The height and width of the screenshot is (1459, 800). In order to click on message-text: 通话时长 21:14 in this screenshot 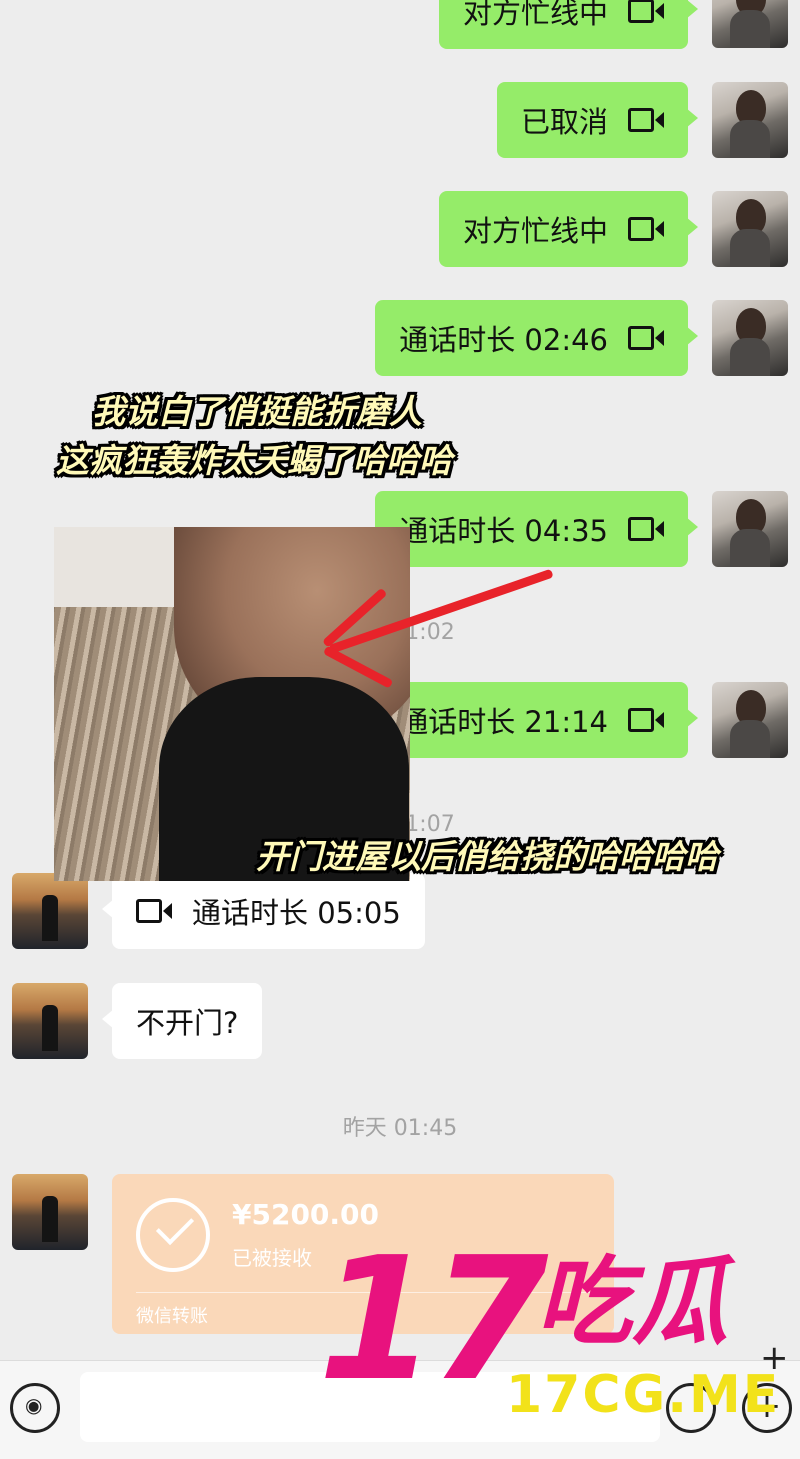, I will do `click(503, 722)`.